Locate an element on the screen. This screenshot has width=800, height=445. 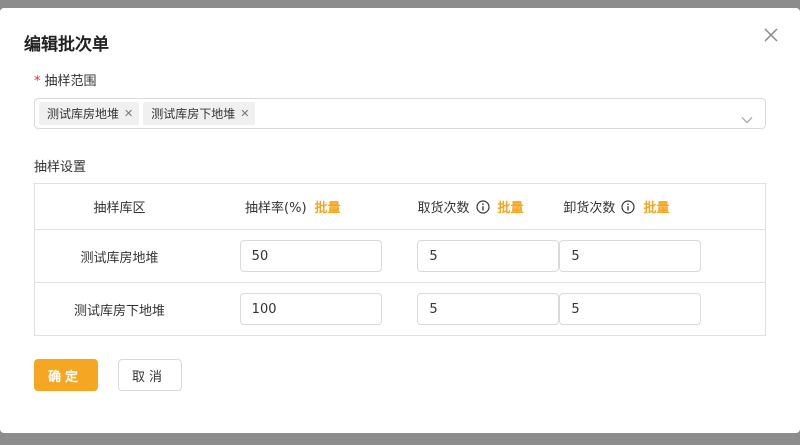
scope-tag-label: 测试库房地堆 is located at coordinates (83, 114).